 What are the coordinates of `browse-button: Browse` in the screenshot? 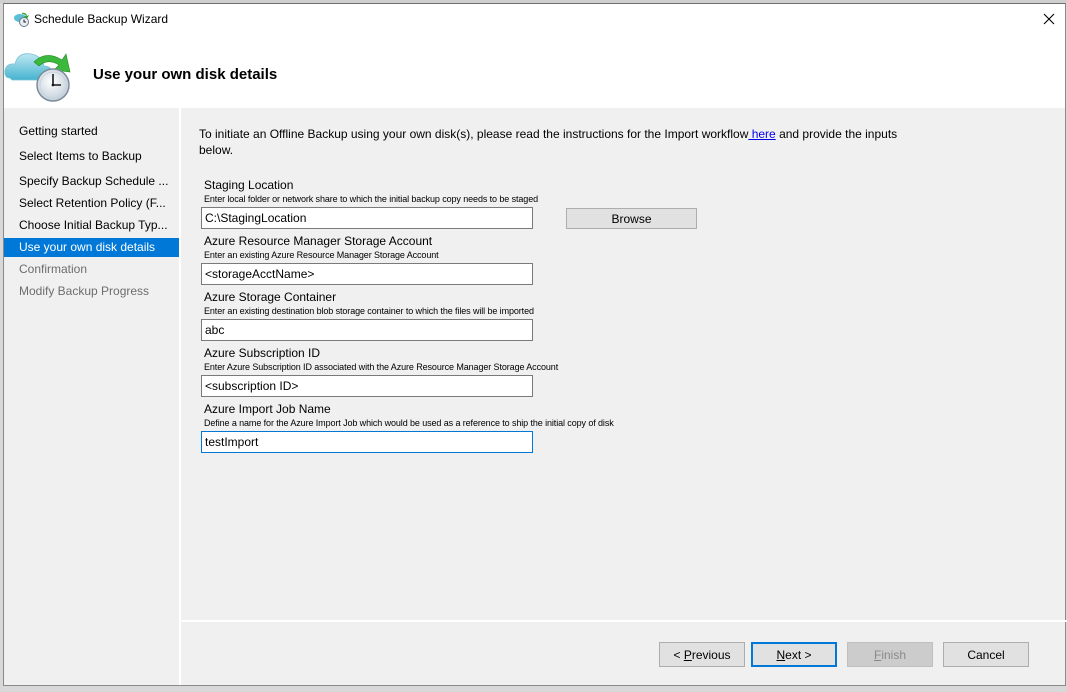 It's located at (631, 218).